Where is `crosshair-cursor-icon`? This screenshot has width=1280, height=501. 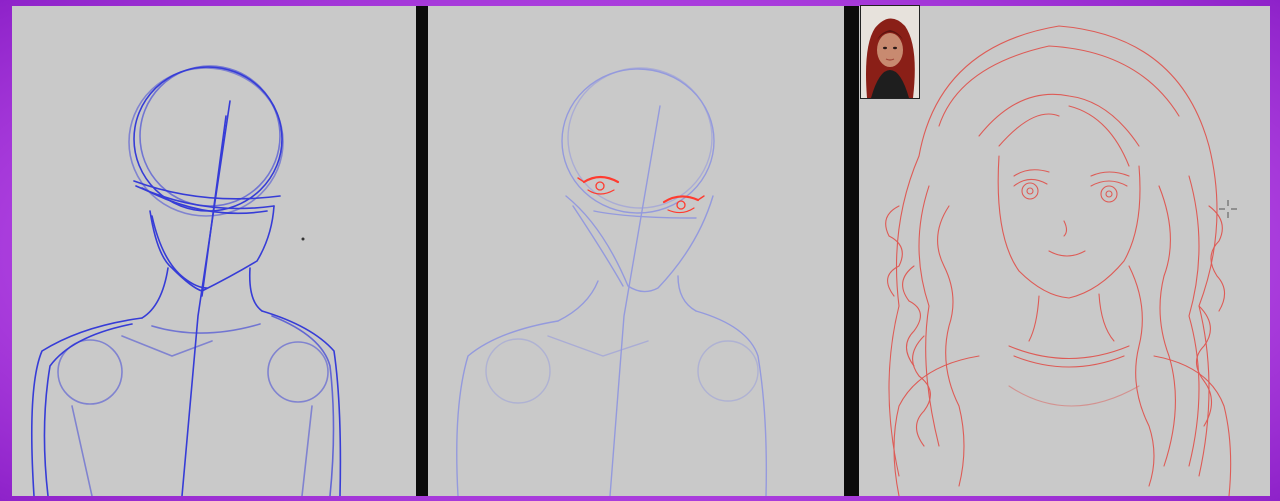 crosshair-cursor-icon is located at coordinates (1228, 209).